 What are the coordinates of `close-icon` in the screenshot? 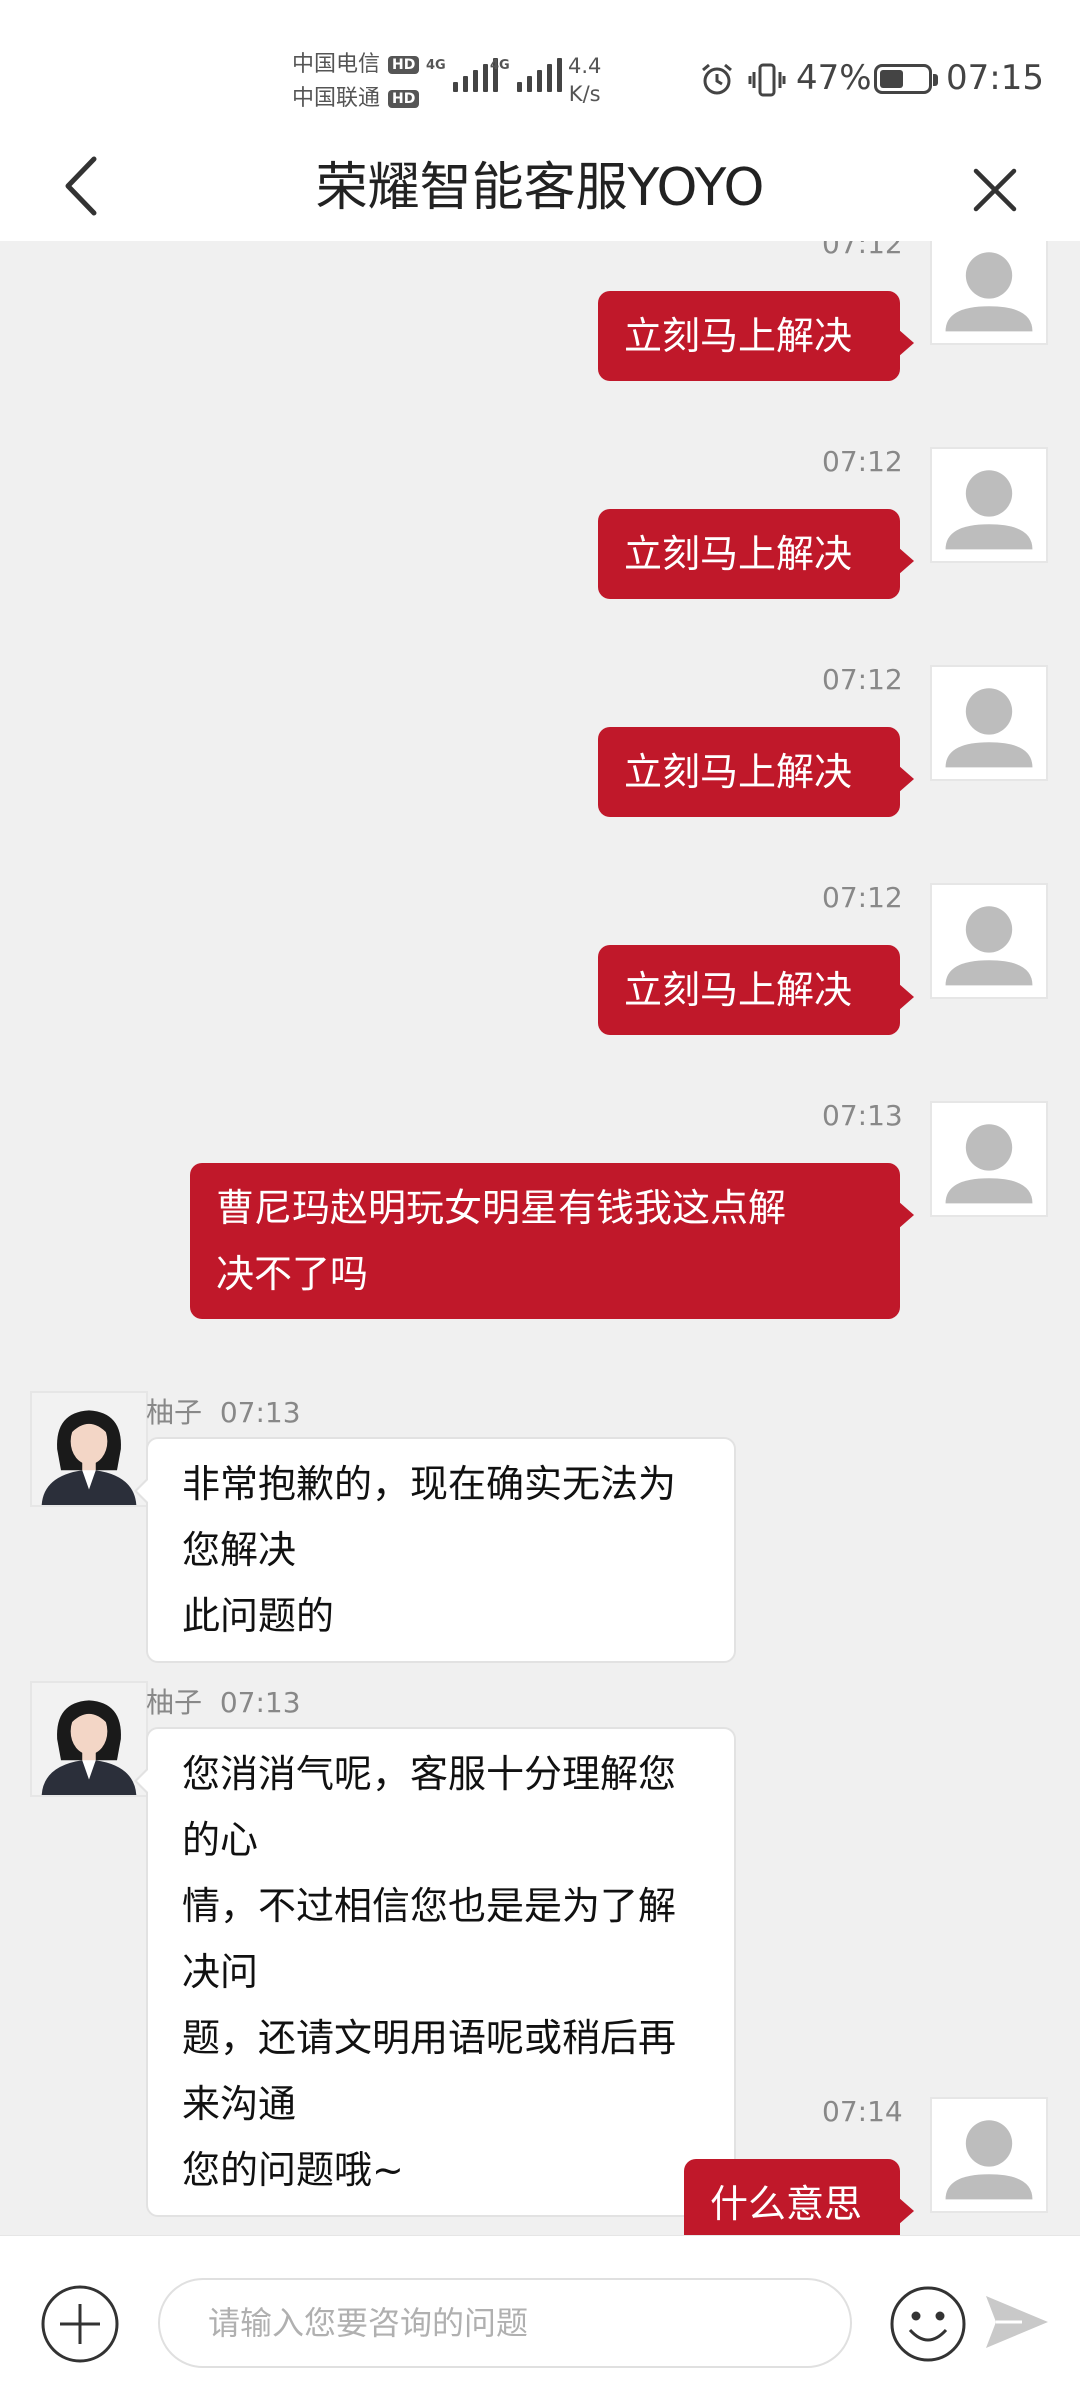 It's located at (995, 190).